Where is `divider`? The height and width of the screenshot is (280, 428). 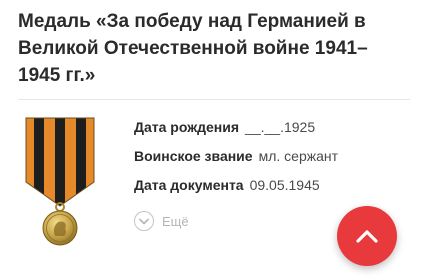 divider is located at coordinates (214, 99).